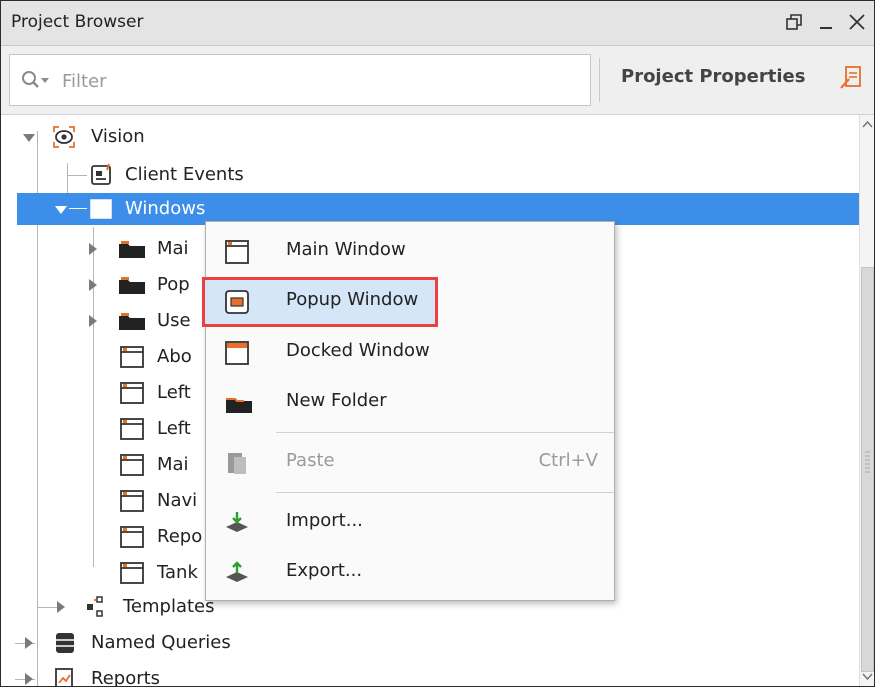  What do you see at coordinates (99, 609) in the screenshot?
I see `templates-icon` at bounding box center [99, 609].